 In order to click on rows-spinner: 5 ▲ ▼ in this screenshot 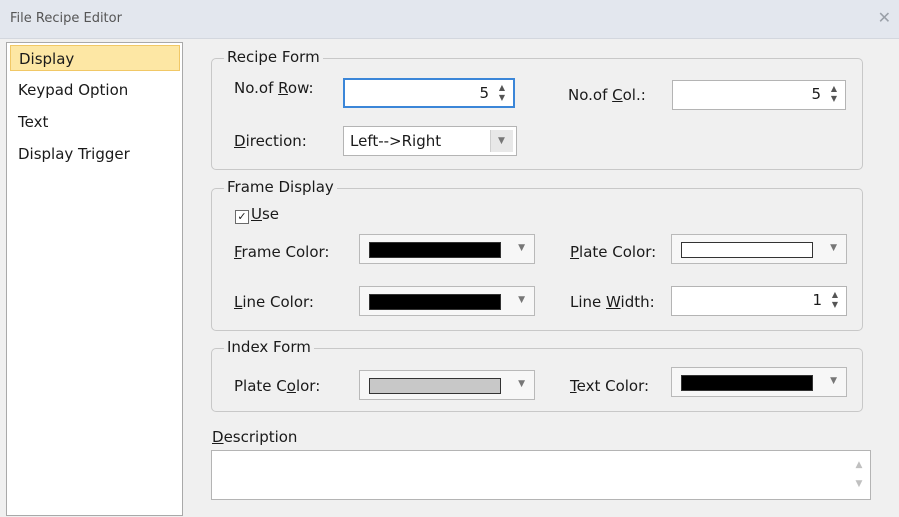, I will do `click(429, 93)`.